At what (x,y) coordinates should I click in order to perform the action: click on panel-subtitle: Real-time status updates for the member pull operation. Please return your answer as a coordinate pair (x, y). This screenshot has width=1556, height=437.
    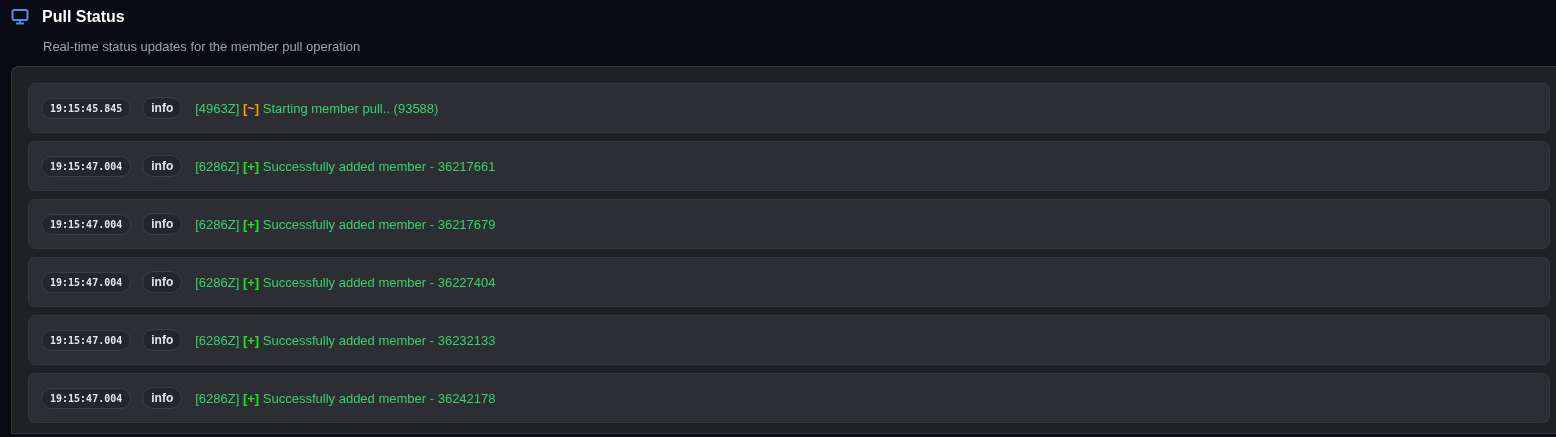
    Looking at the image, I should click on (202, 47).